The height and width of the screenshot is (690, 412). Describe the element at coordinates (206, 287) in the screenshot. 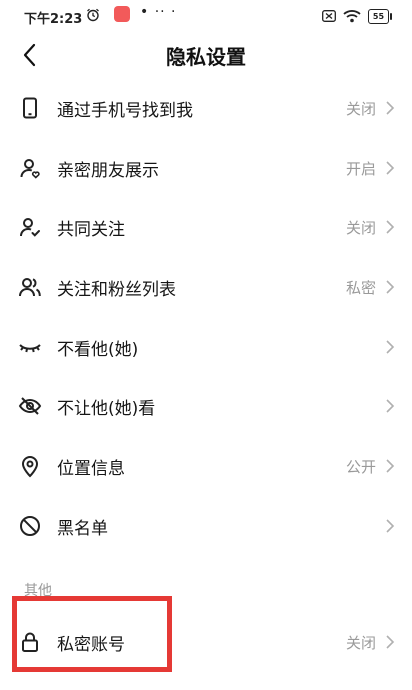

I see `setting-row-follow-fans-list: 关注和粉丝列表 私密` at that location.